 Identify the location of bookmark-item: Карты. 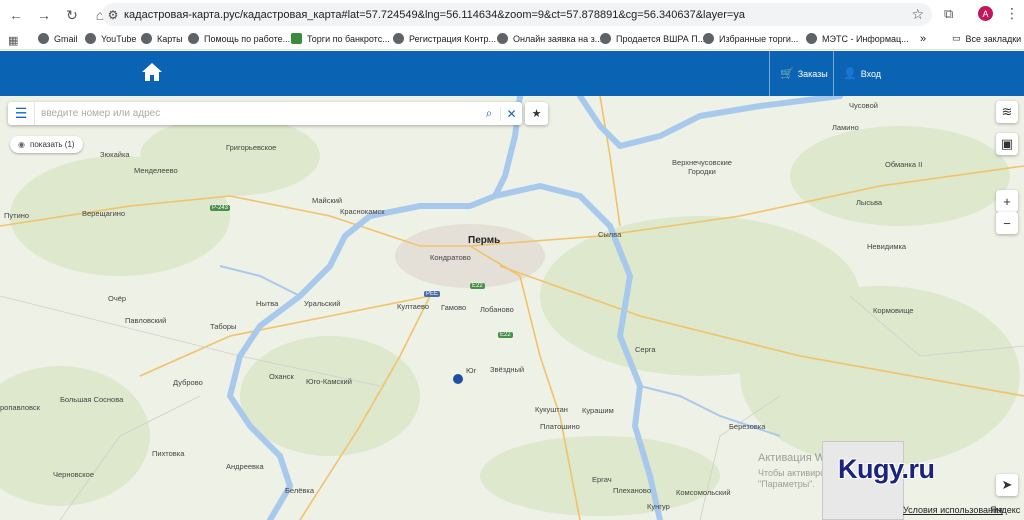
(162, 38).